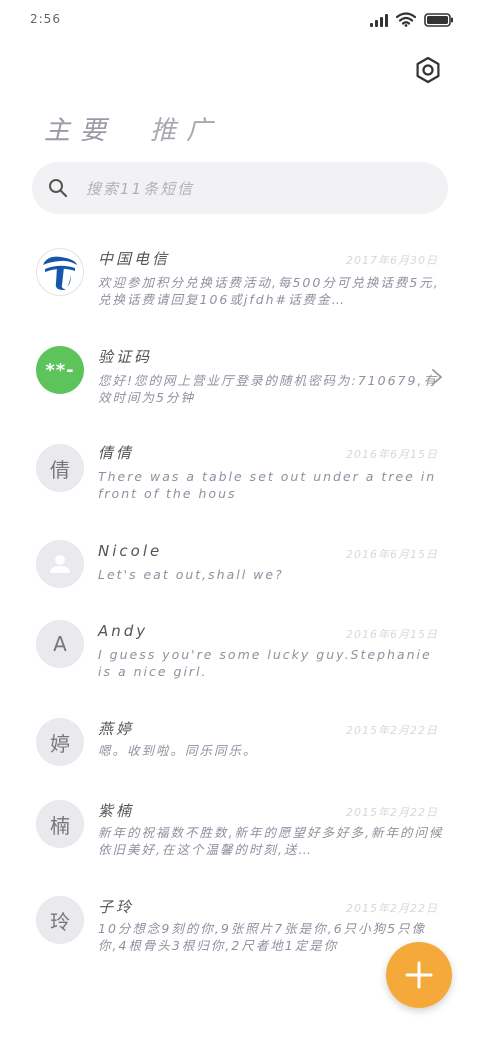 The height and width of the screenshot is (1040, 480). What do you see at coordinates (60, 824) in the screenshot?
I see `avatar: 楠` at bounding box center [60, 824].